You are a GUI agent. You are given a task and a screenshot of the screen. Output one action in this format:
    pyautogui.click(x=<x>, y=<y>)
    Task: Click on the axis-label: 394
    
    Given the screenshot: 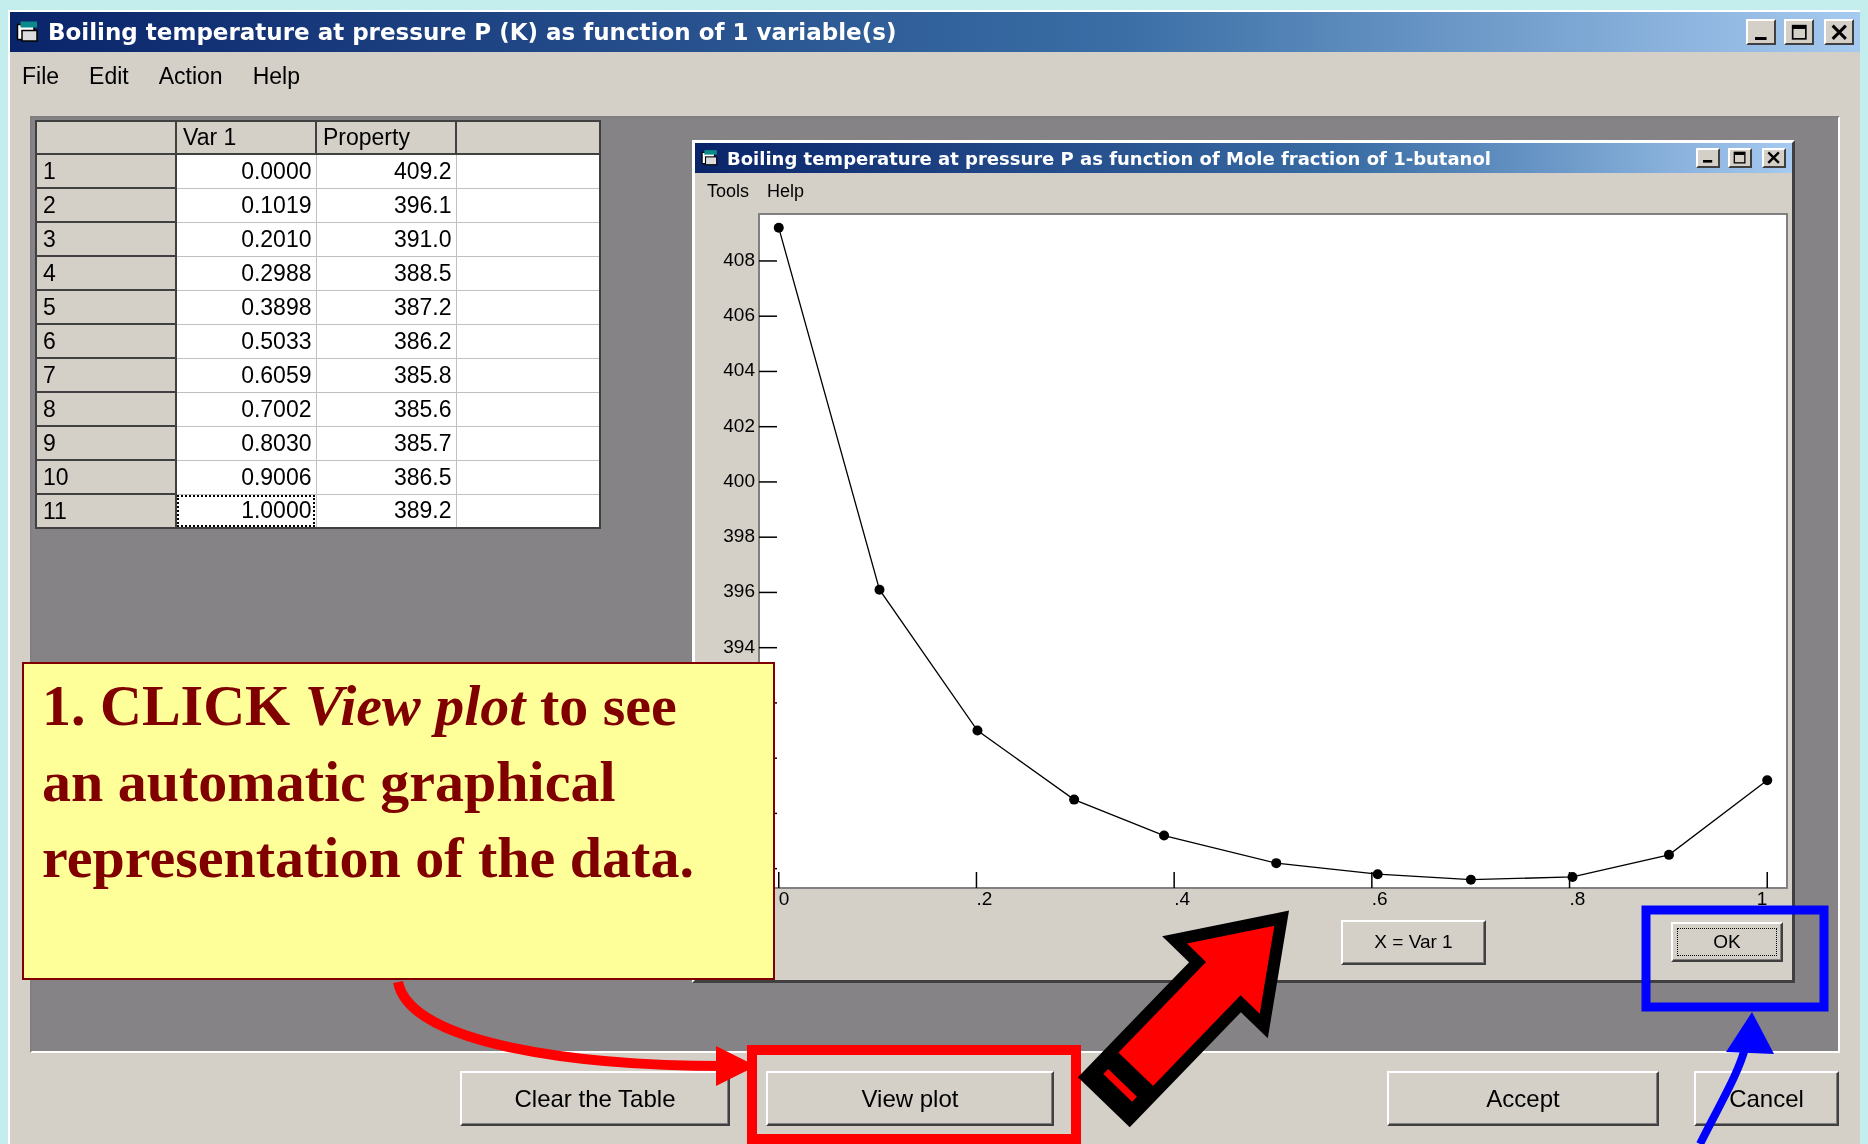 What is the action you would take?
    pyautogui.click(x=739, y=646)
    